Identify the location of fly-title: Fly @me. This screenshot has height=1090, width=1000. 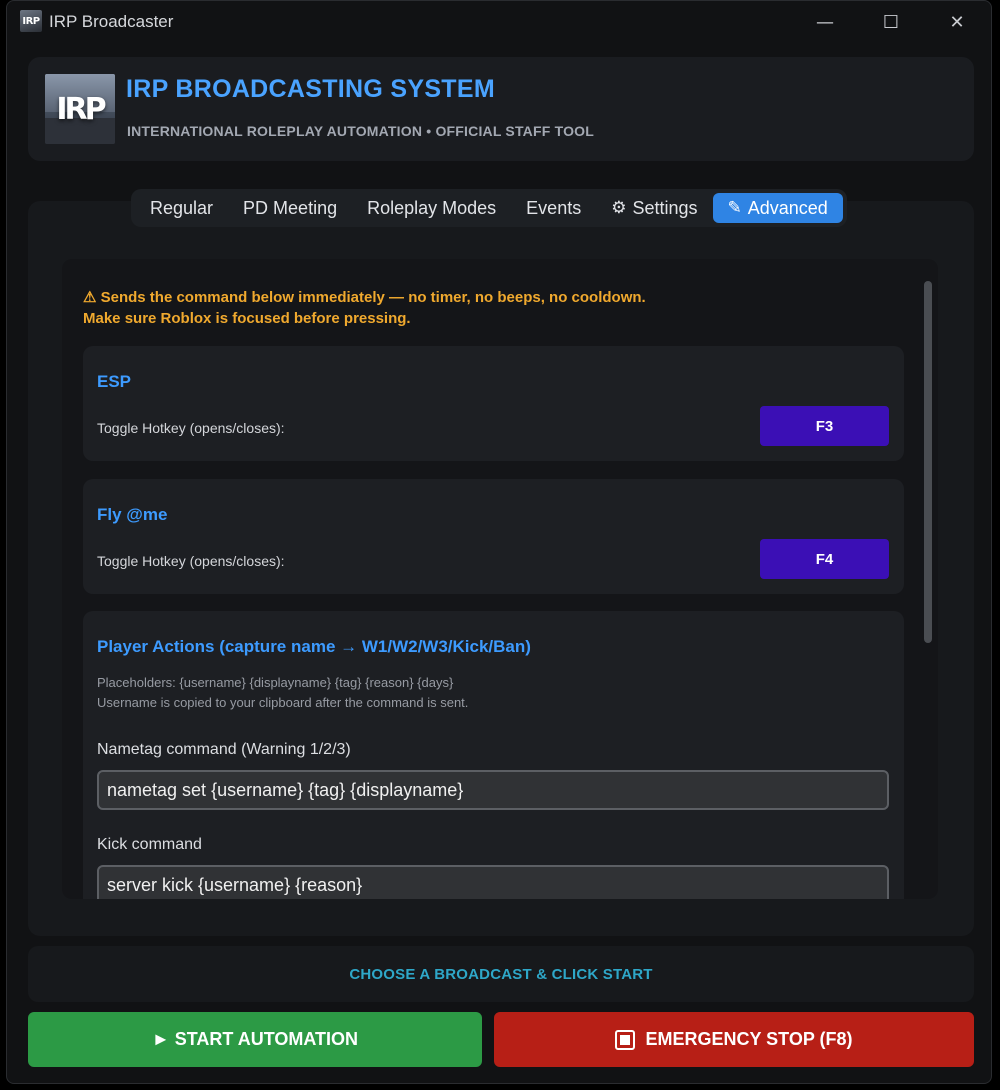
(132, 514).